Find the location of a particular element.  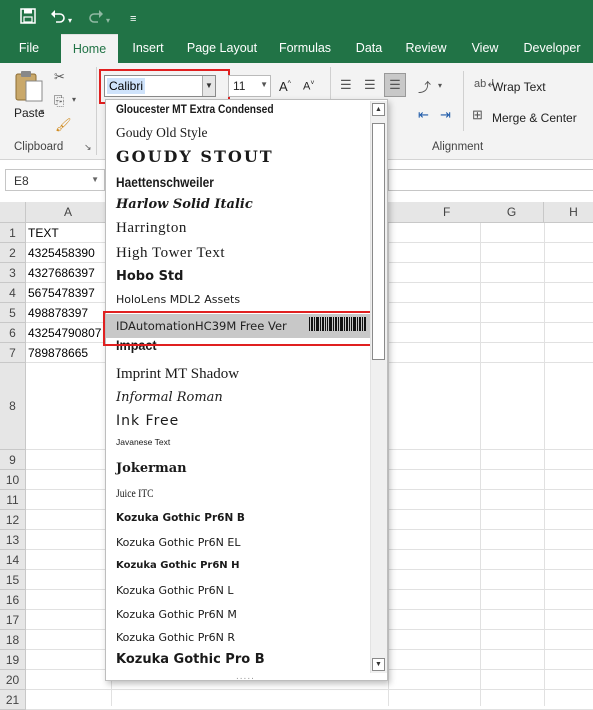

cell: 43254790807 is located at coordinates (67, 333).